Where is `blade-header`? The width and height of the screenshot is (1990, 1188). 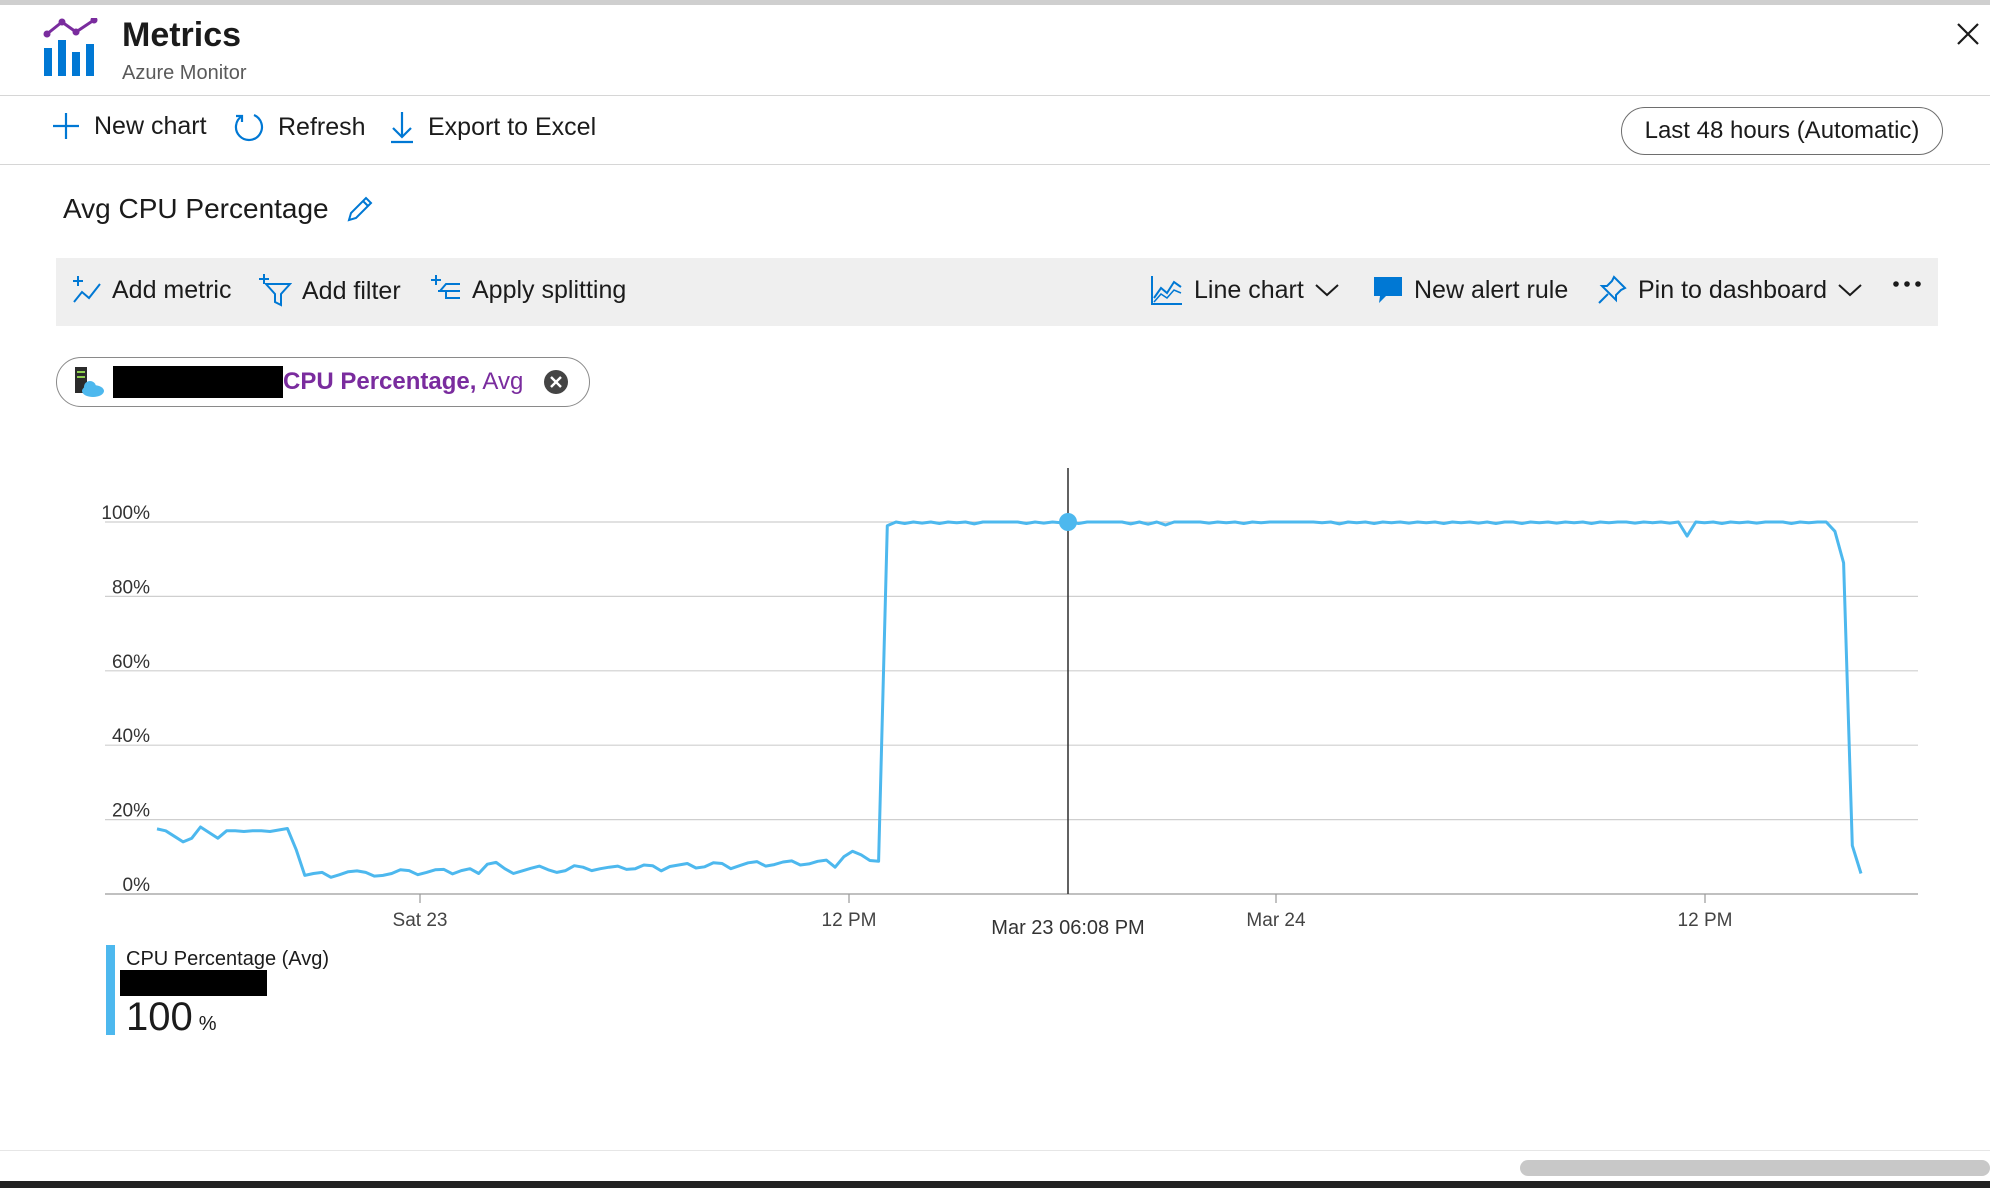
blade-header is located at coordinates (995, 50).